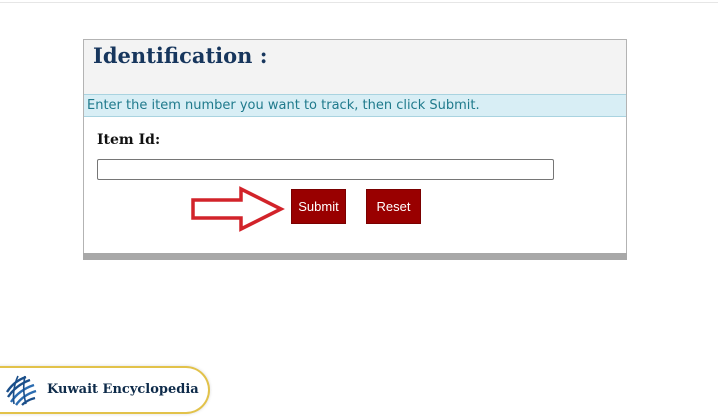 This screenshot has width=718, height=419. I want to click on item-id-label: Item Id:, so click(129, 140).